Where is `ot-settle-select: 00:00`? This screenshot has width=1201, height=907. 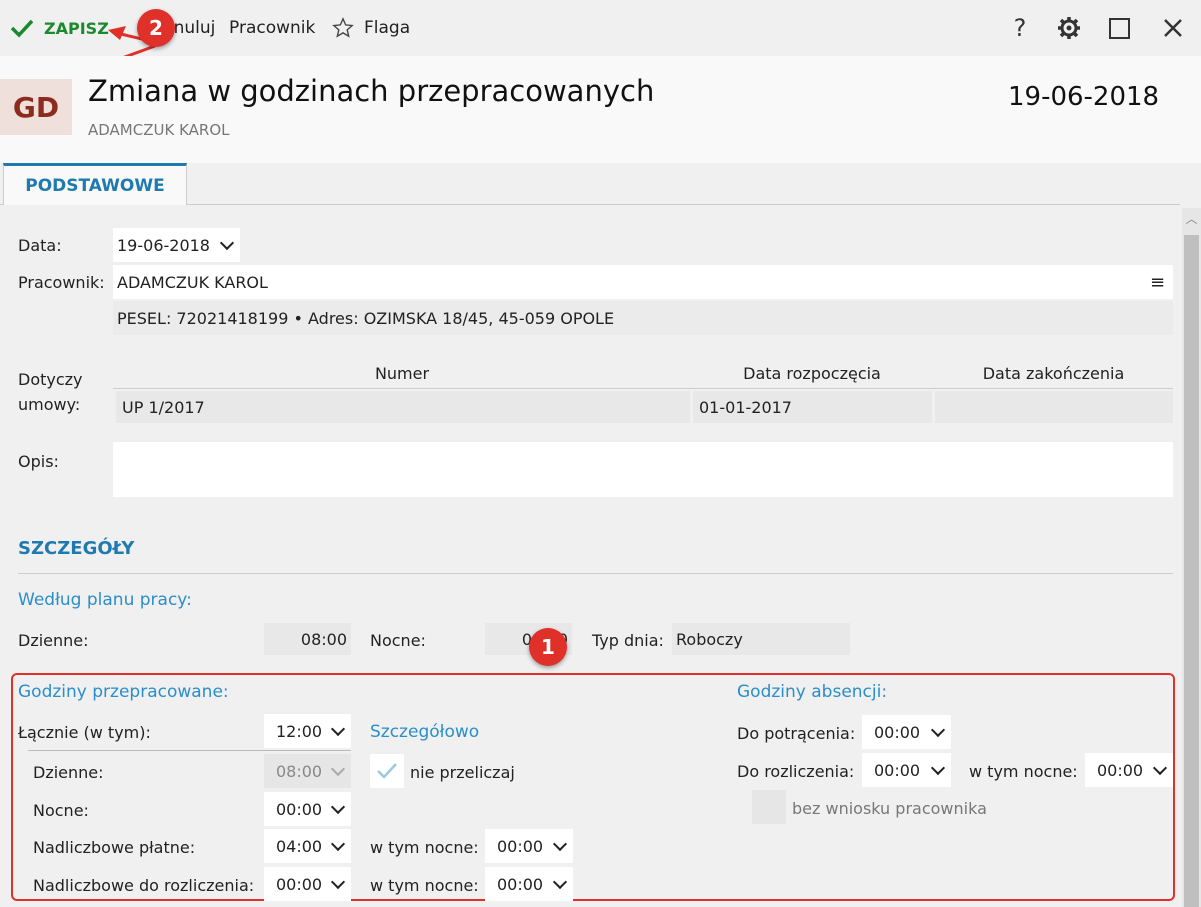
ot-settle-select: 00:00 is located at coordinates (307, 884).